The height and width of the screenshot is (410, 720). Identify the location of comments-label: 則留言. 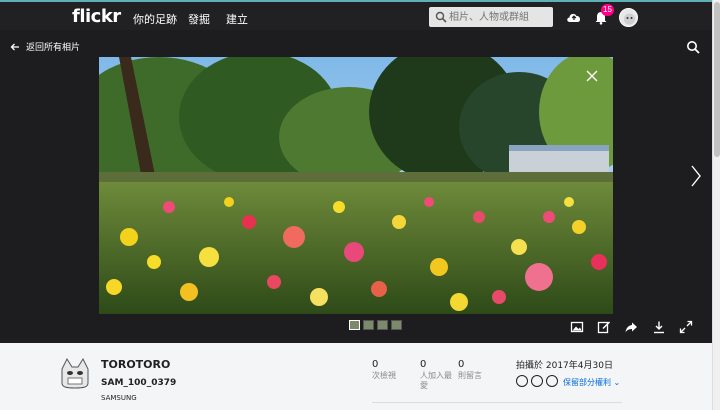
(470, 375).